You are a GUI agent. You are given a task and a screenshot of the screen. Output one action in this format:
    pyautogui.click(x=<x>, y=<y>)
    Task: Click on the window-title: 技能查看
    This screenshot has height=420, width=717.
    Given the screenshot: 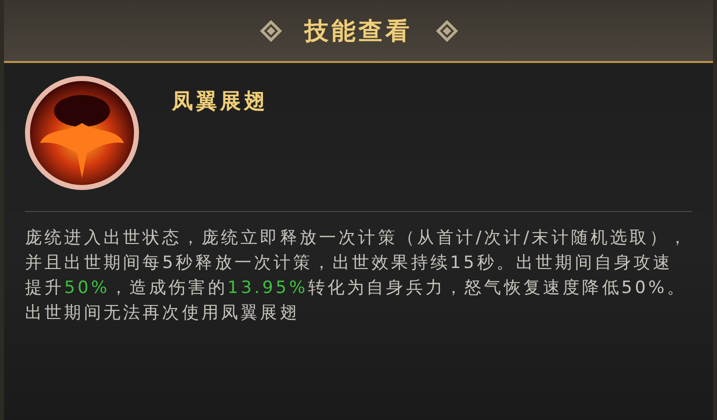 What is the action you would take?
    pyautogui.click(x=358, y=30)
    